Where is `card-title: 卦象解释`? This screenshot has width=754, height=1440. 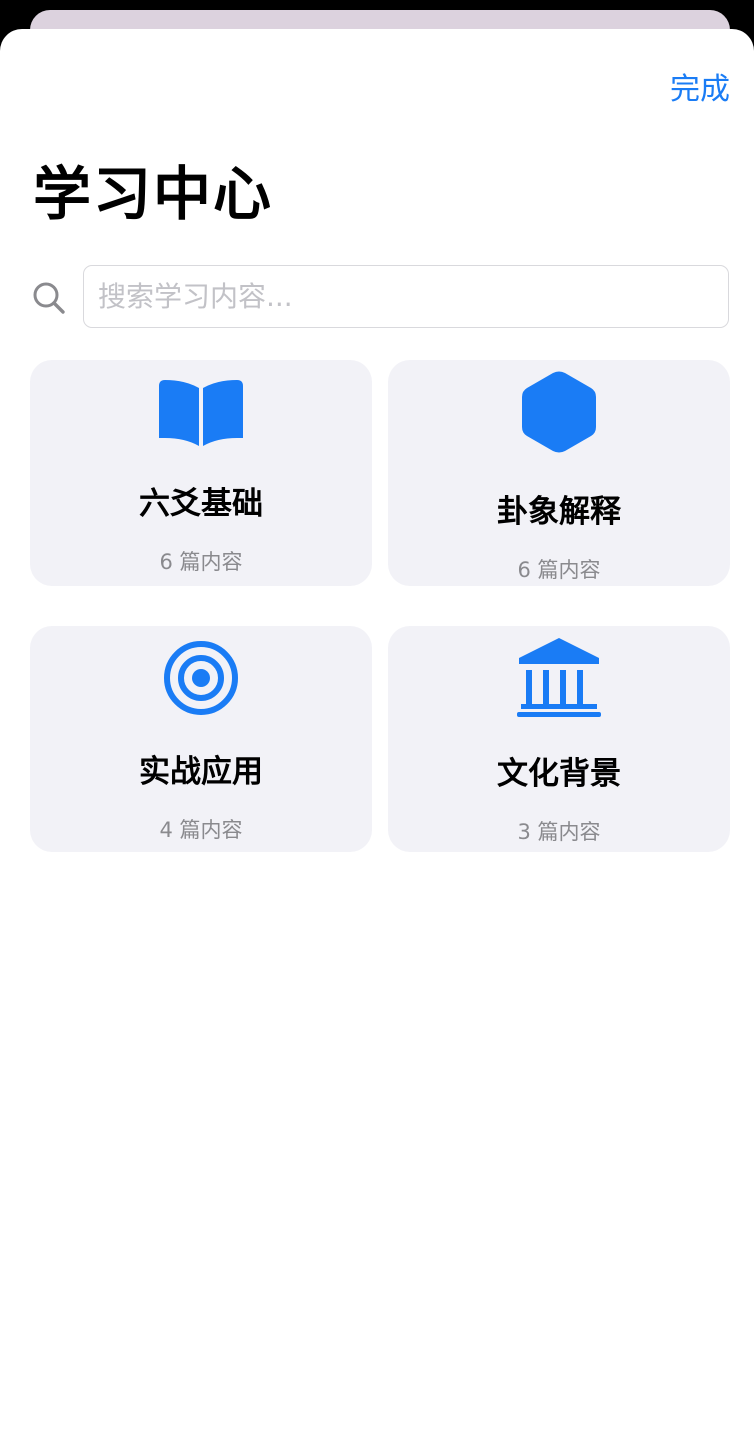 card-title: 卦象解释 is located at coordinates (559, 512).